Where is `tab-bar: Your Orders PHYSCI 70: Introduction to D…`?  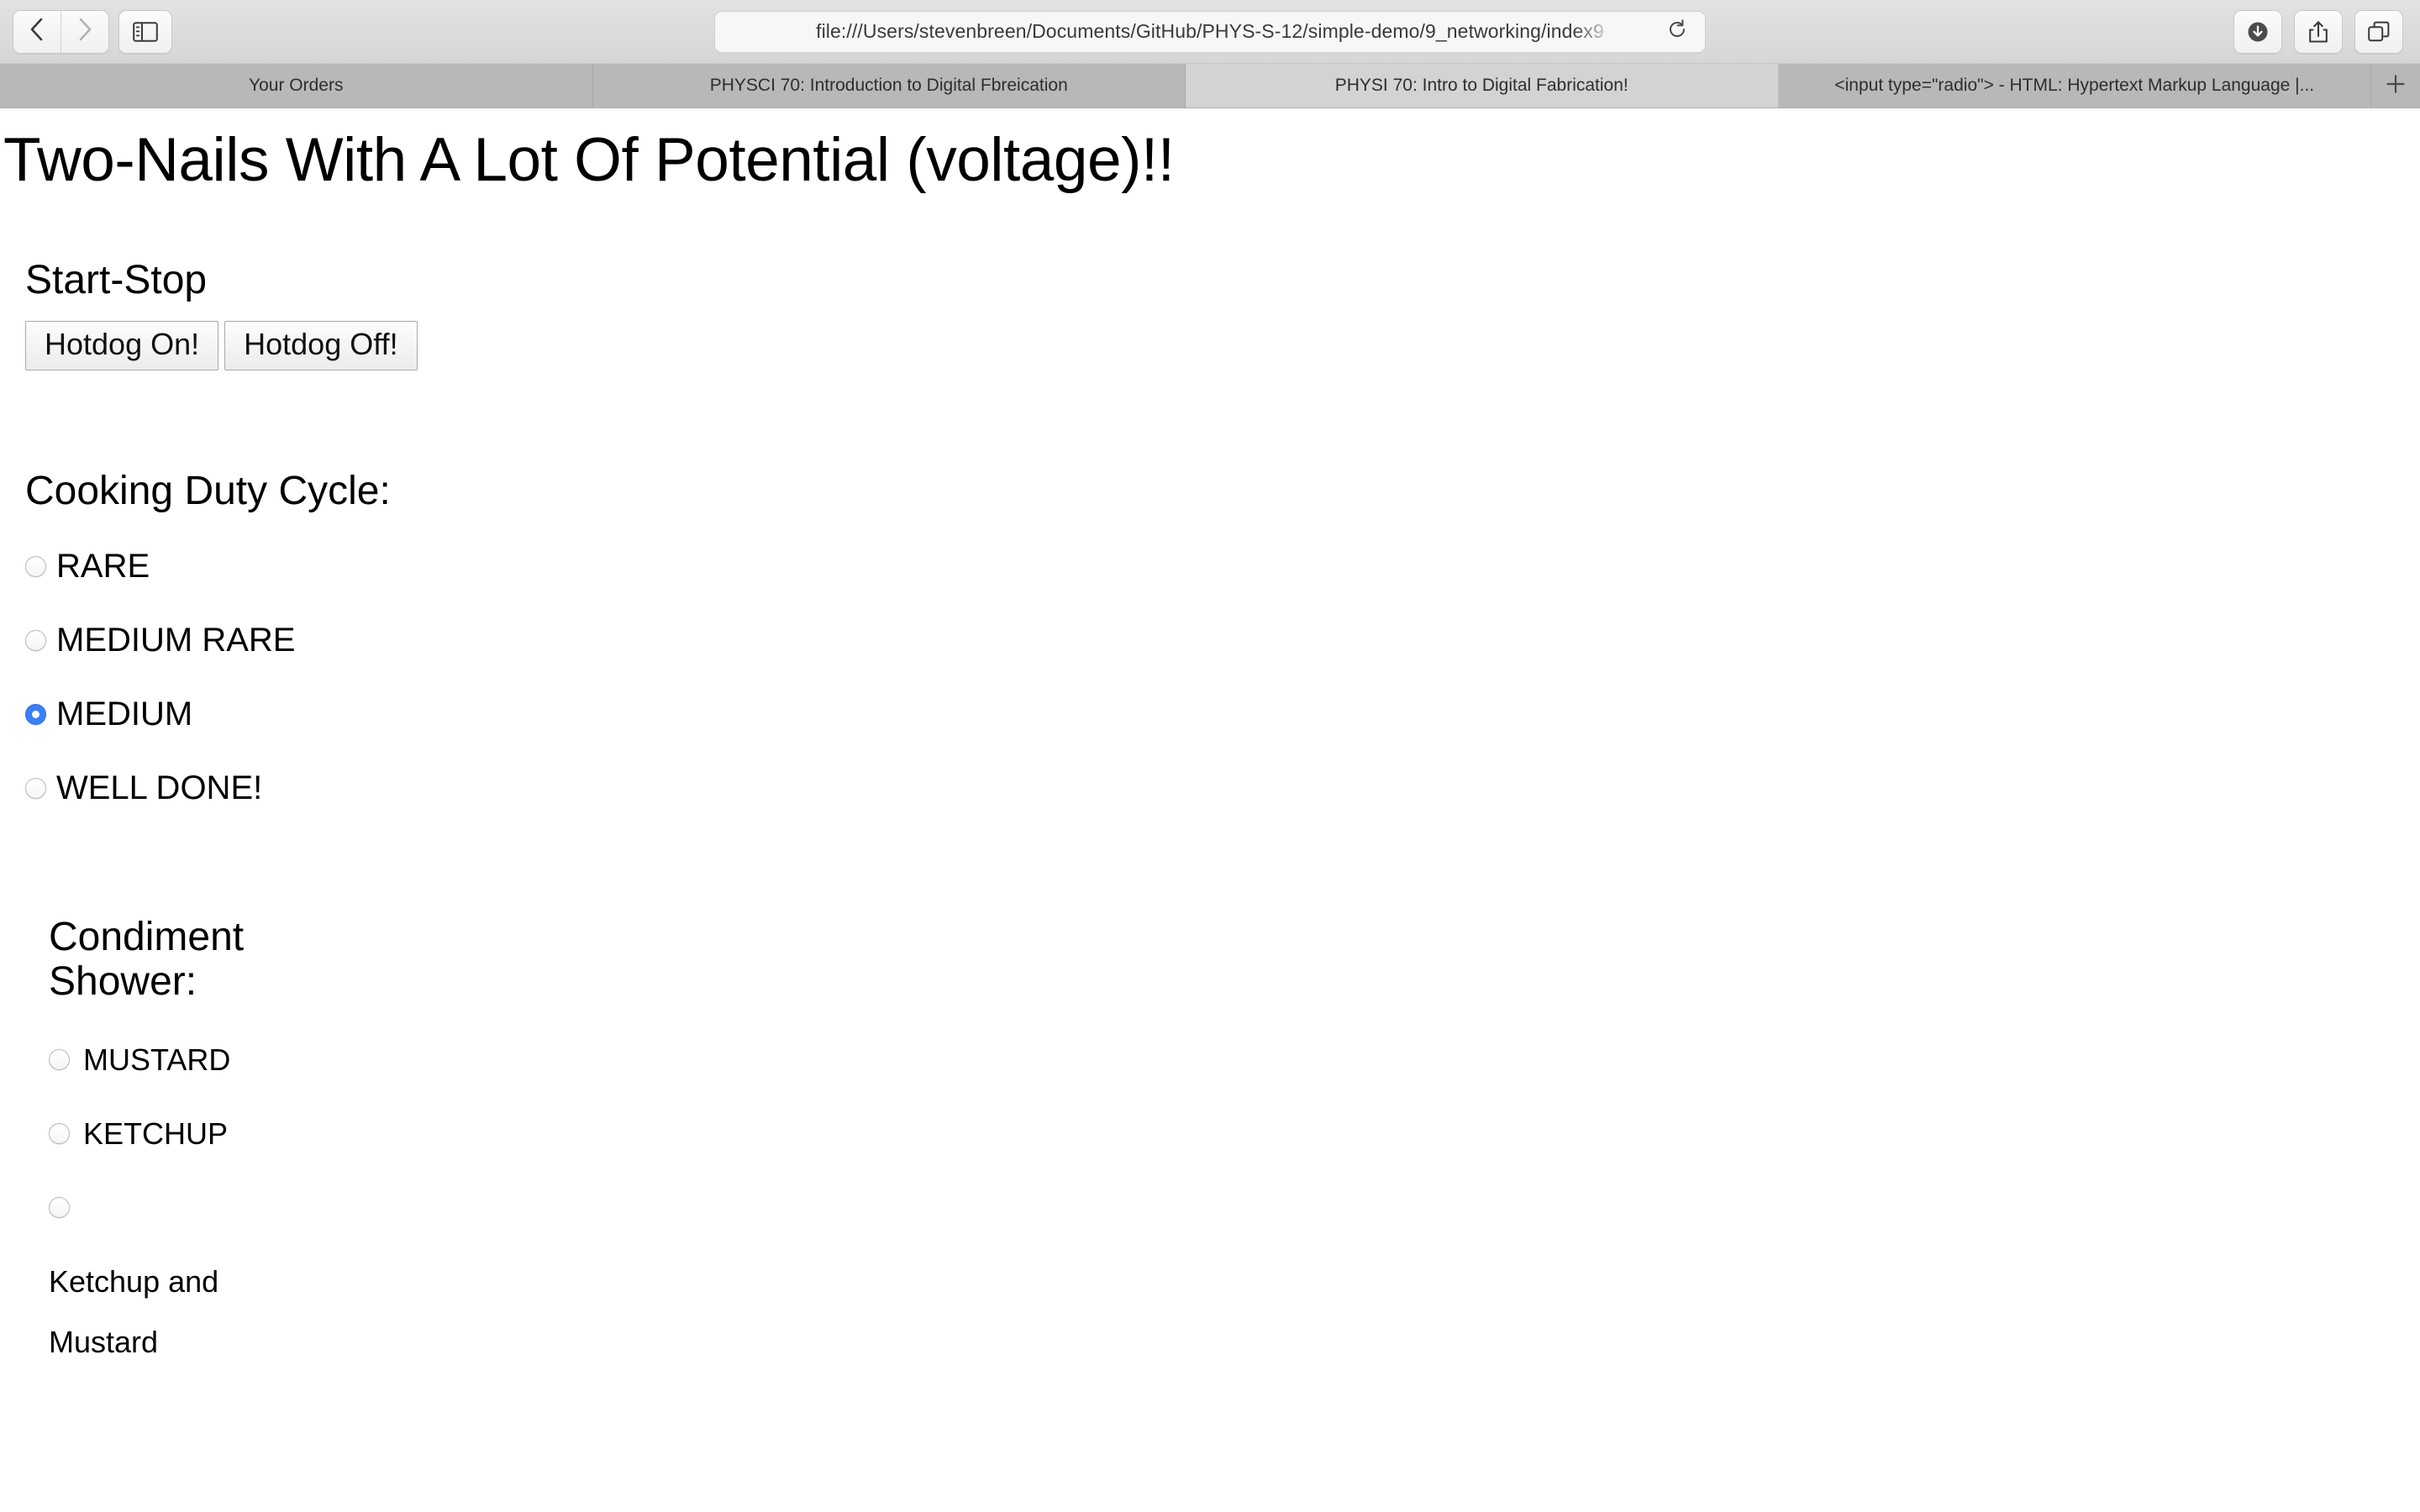 tab-bar: Your Orders PHYSCI 70: Introduction to D… is located at coordinates (1210, 85).